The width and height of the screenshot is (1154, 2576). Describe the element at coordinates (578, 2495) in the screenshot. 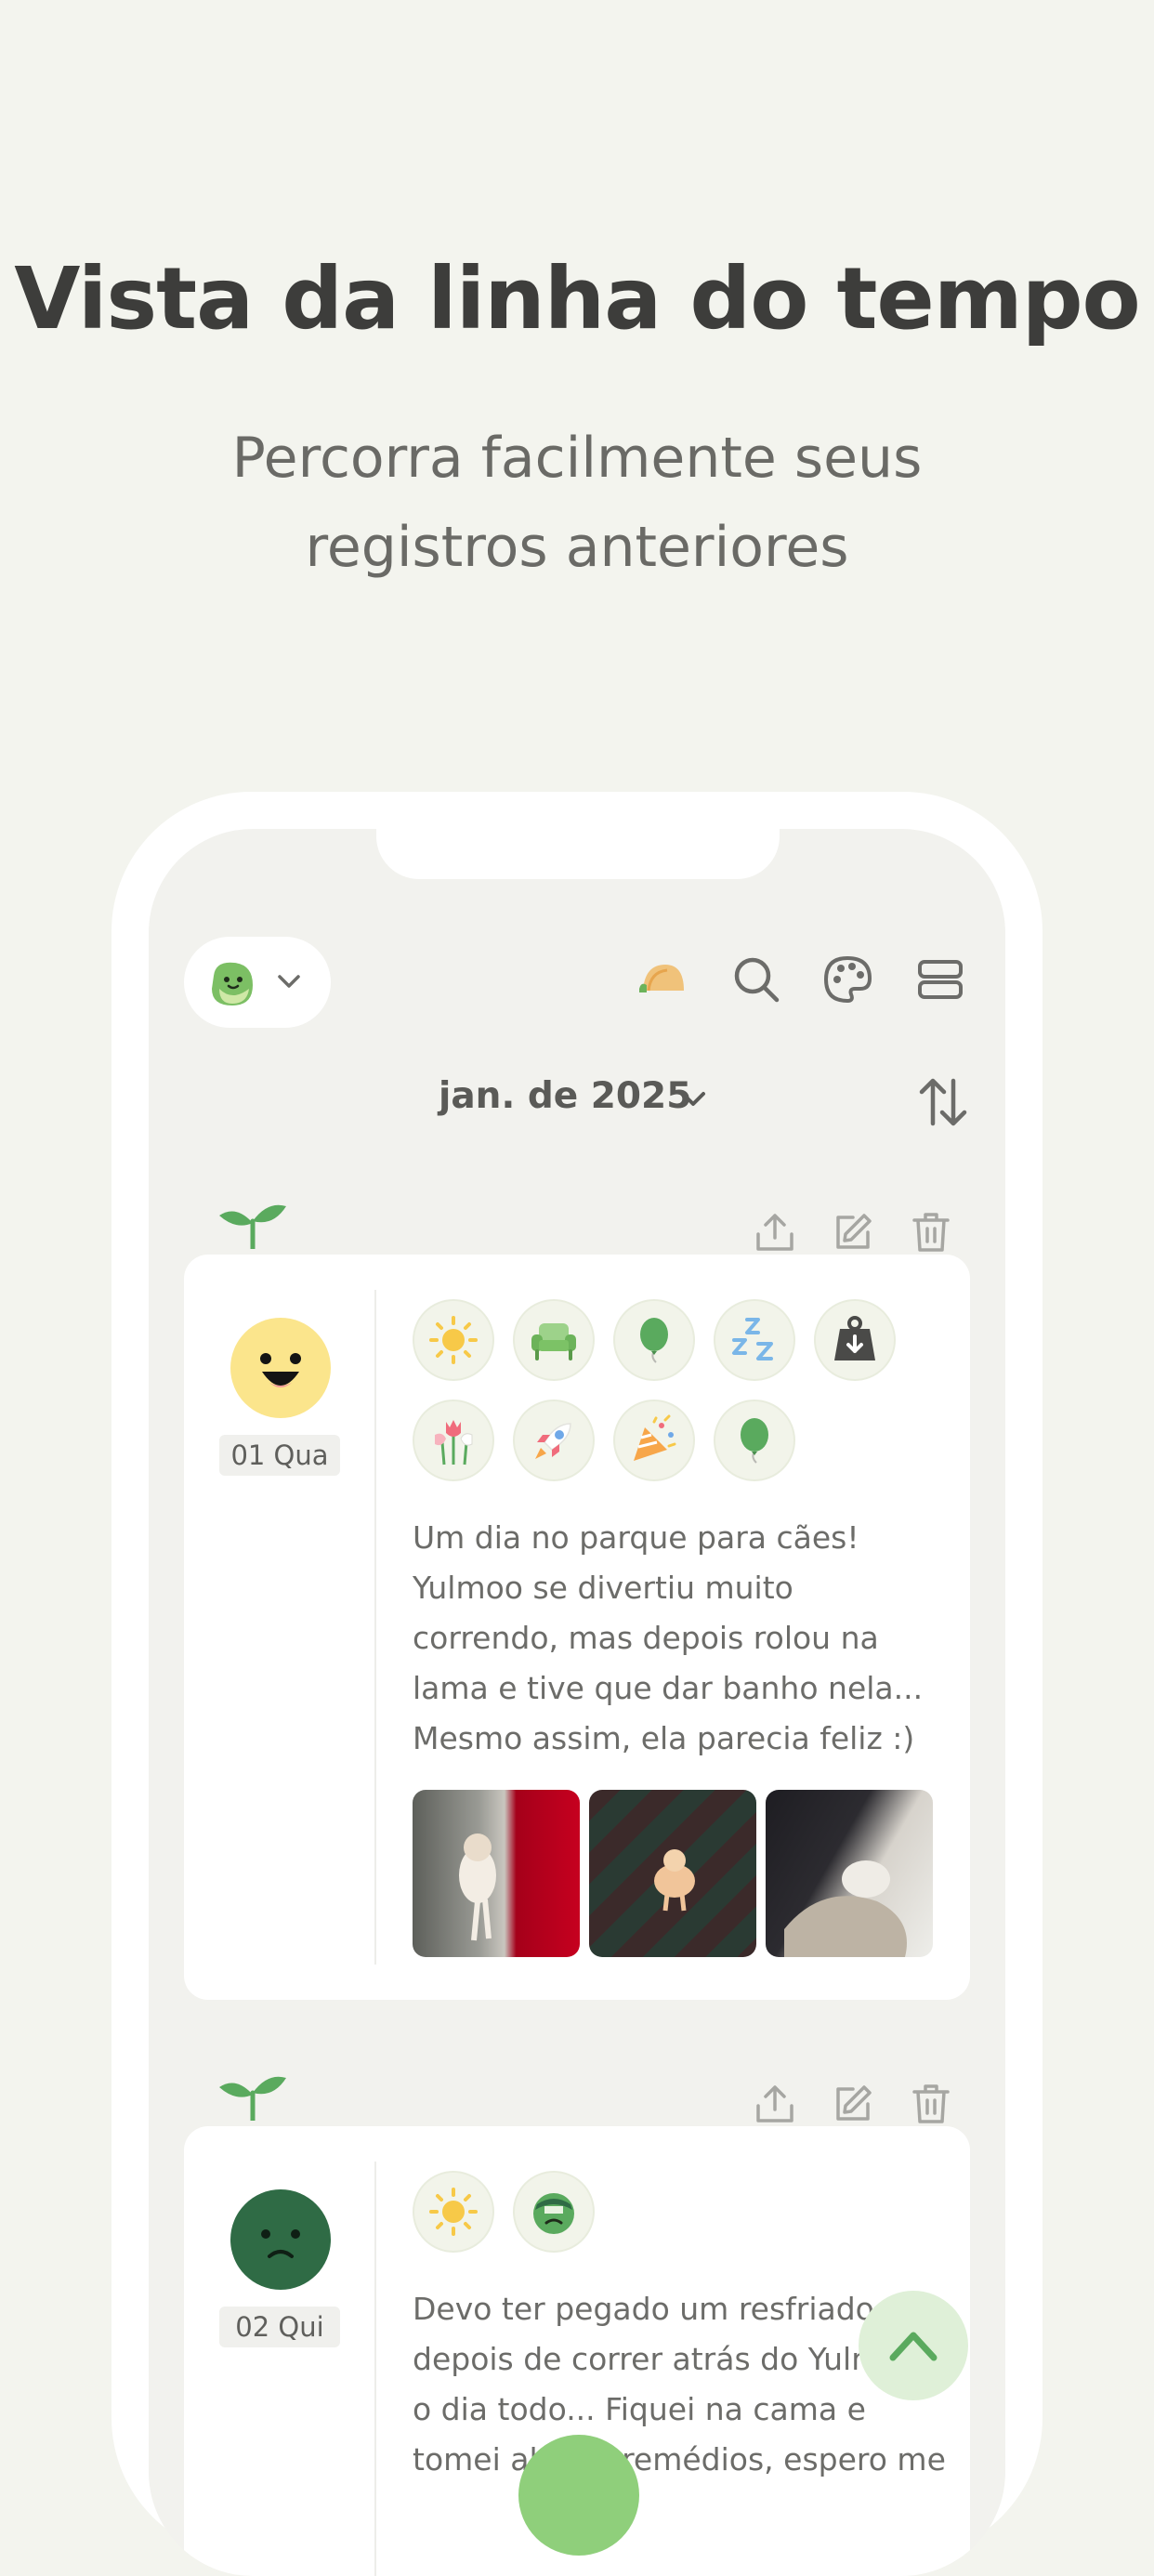

I see `partial-face-icon` at that location.